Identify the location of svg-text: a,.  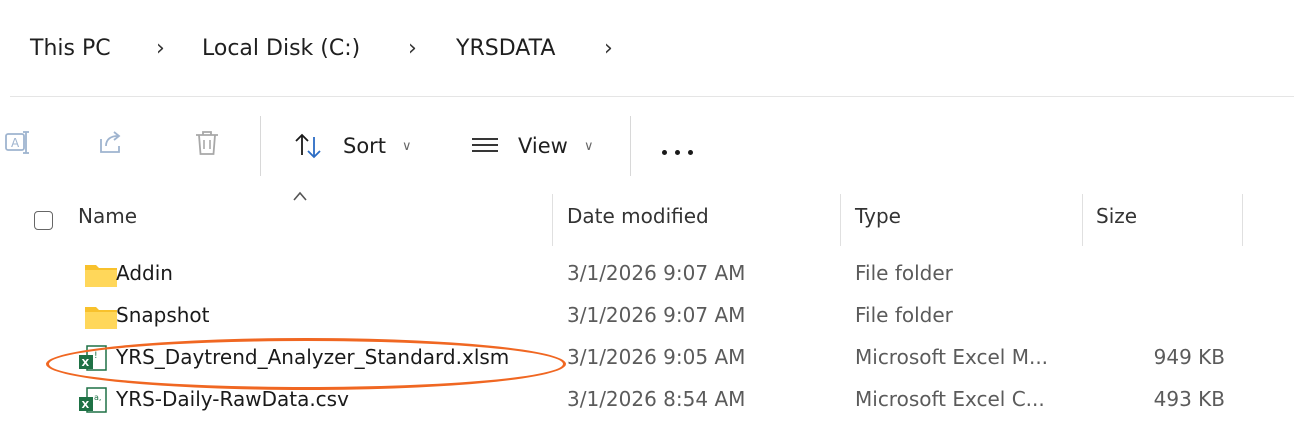
(97, 397).